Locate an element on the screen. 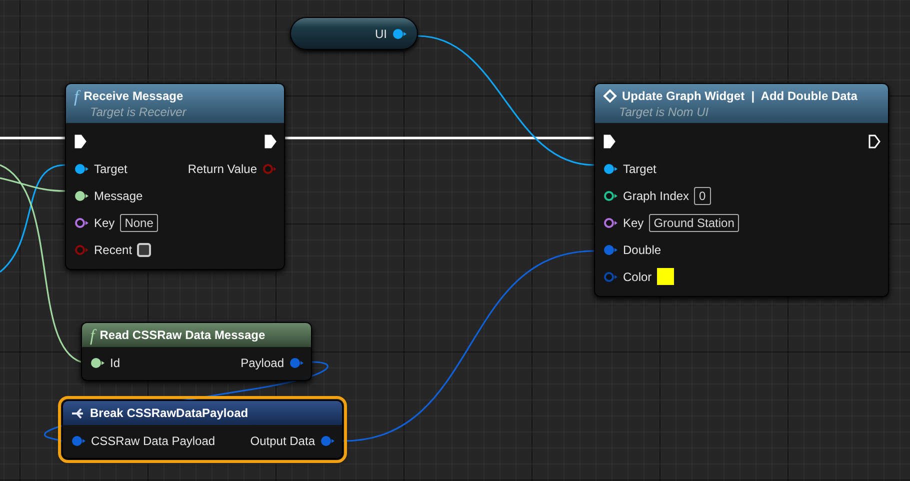 Image resolution: width=910 pixels, height=481 pixels. pin-label: Recent is located at coordinates (113, 250).